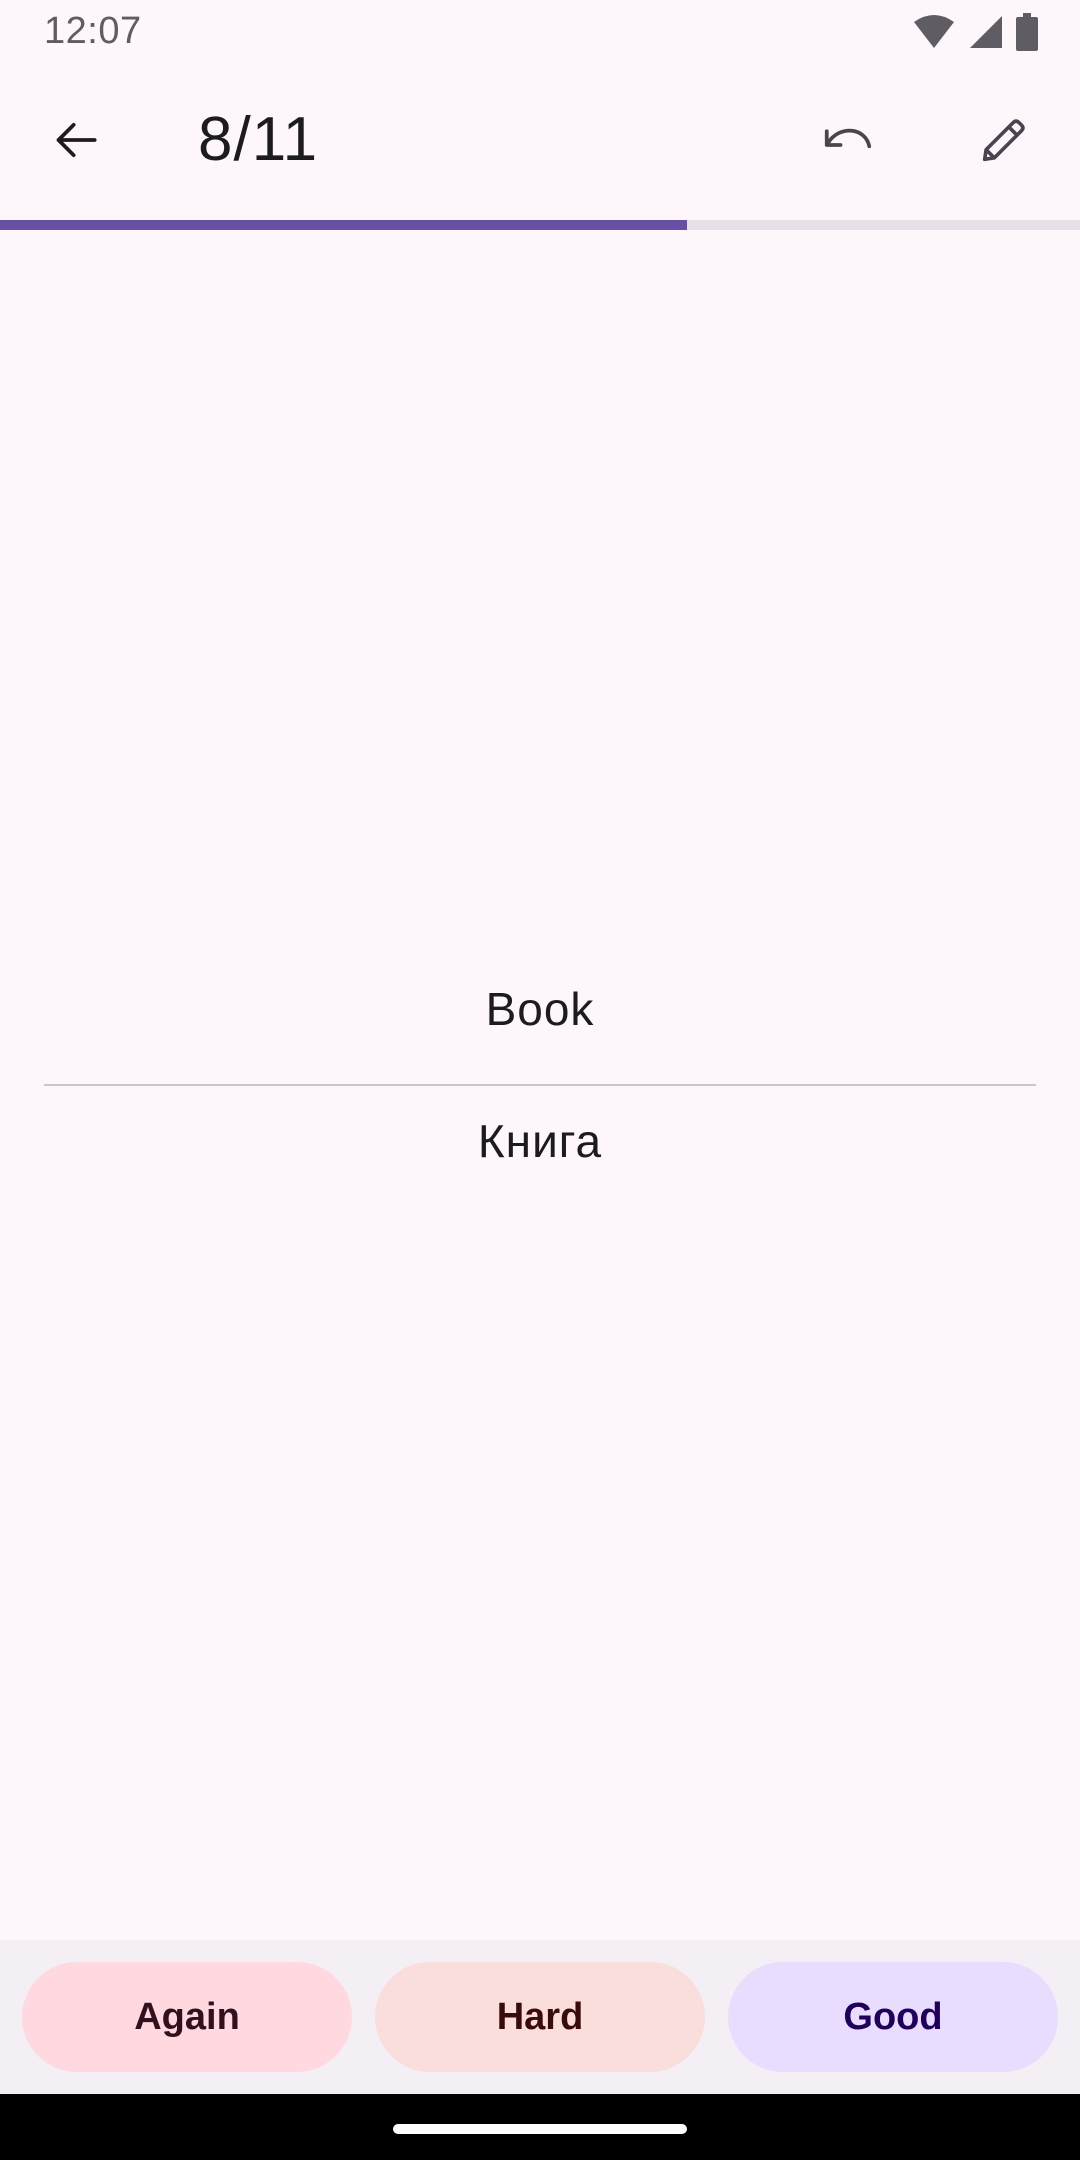 The image size is (1080, 2160). Describe the element at coordinates (258, 139) in the screenshot. I see `card-counter: 8/11` at that location.